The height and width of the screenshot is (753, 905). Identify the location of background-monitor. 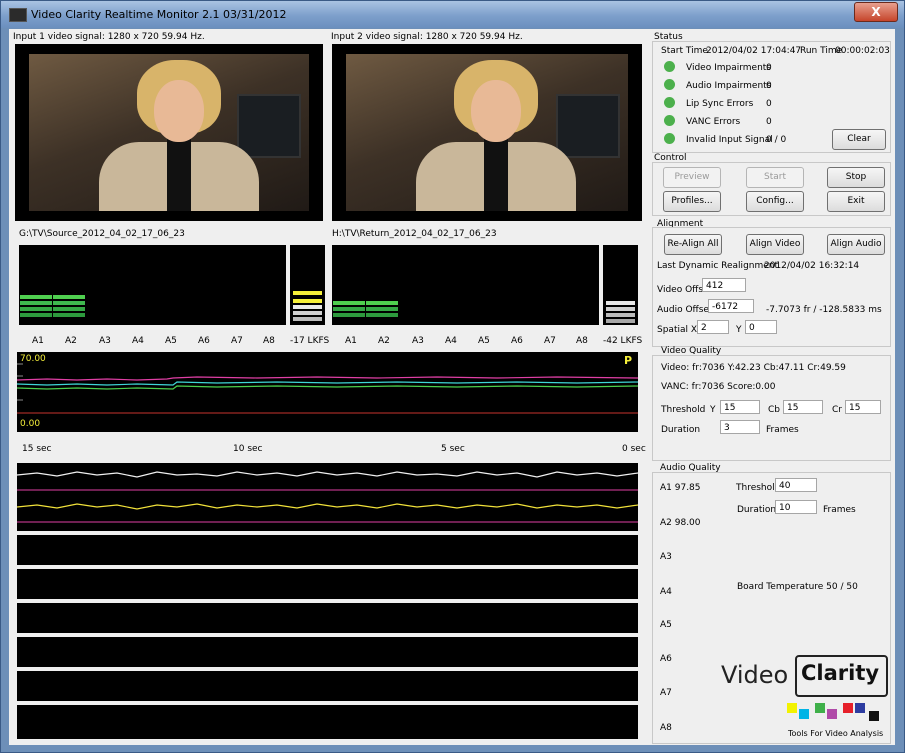
(269, 126).